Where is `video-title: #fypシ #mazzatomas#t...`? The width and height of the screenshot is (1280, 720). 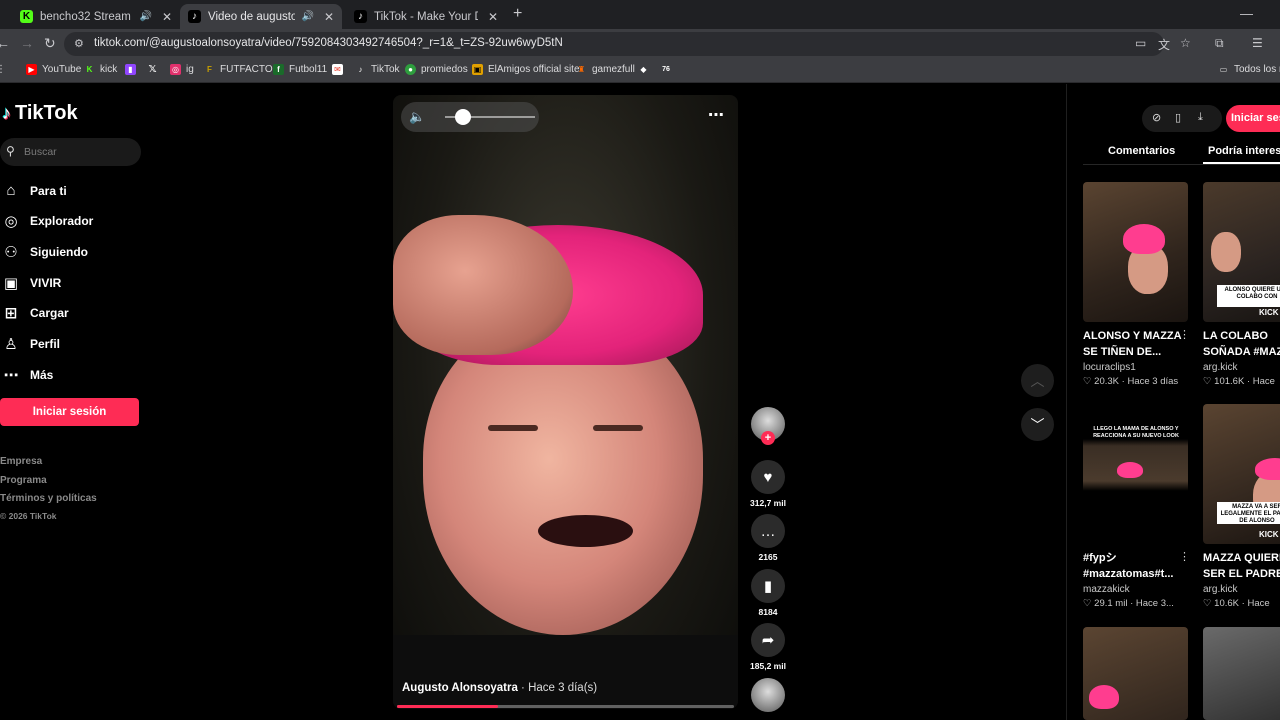
video-title: #fypシ #mazzatomas#t... is located at coordinates (1133, 566).